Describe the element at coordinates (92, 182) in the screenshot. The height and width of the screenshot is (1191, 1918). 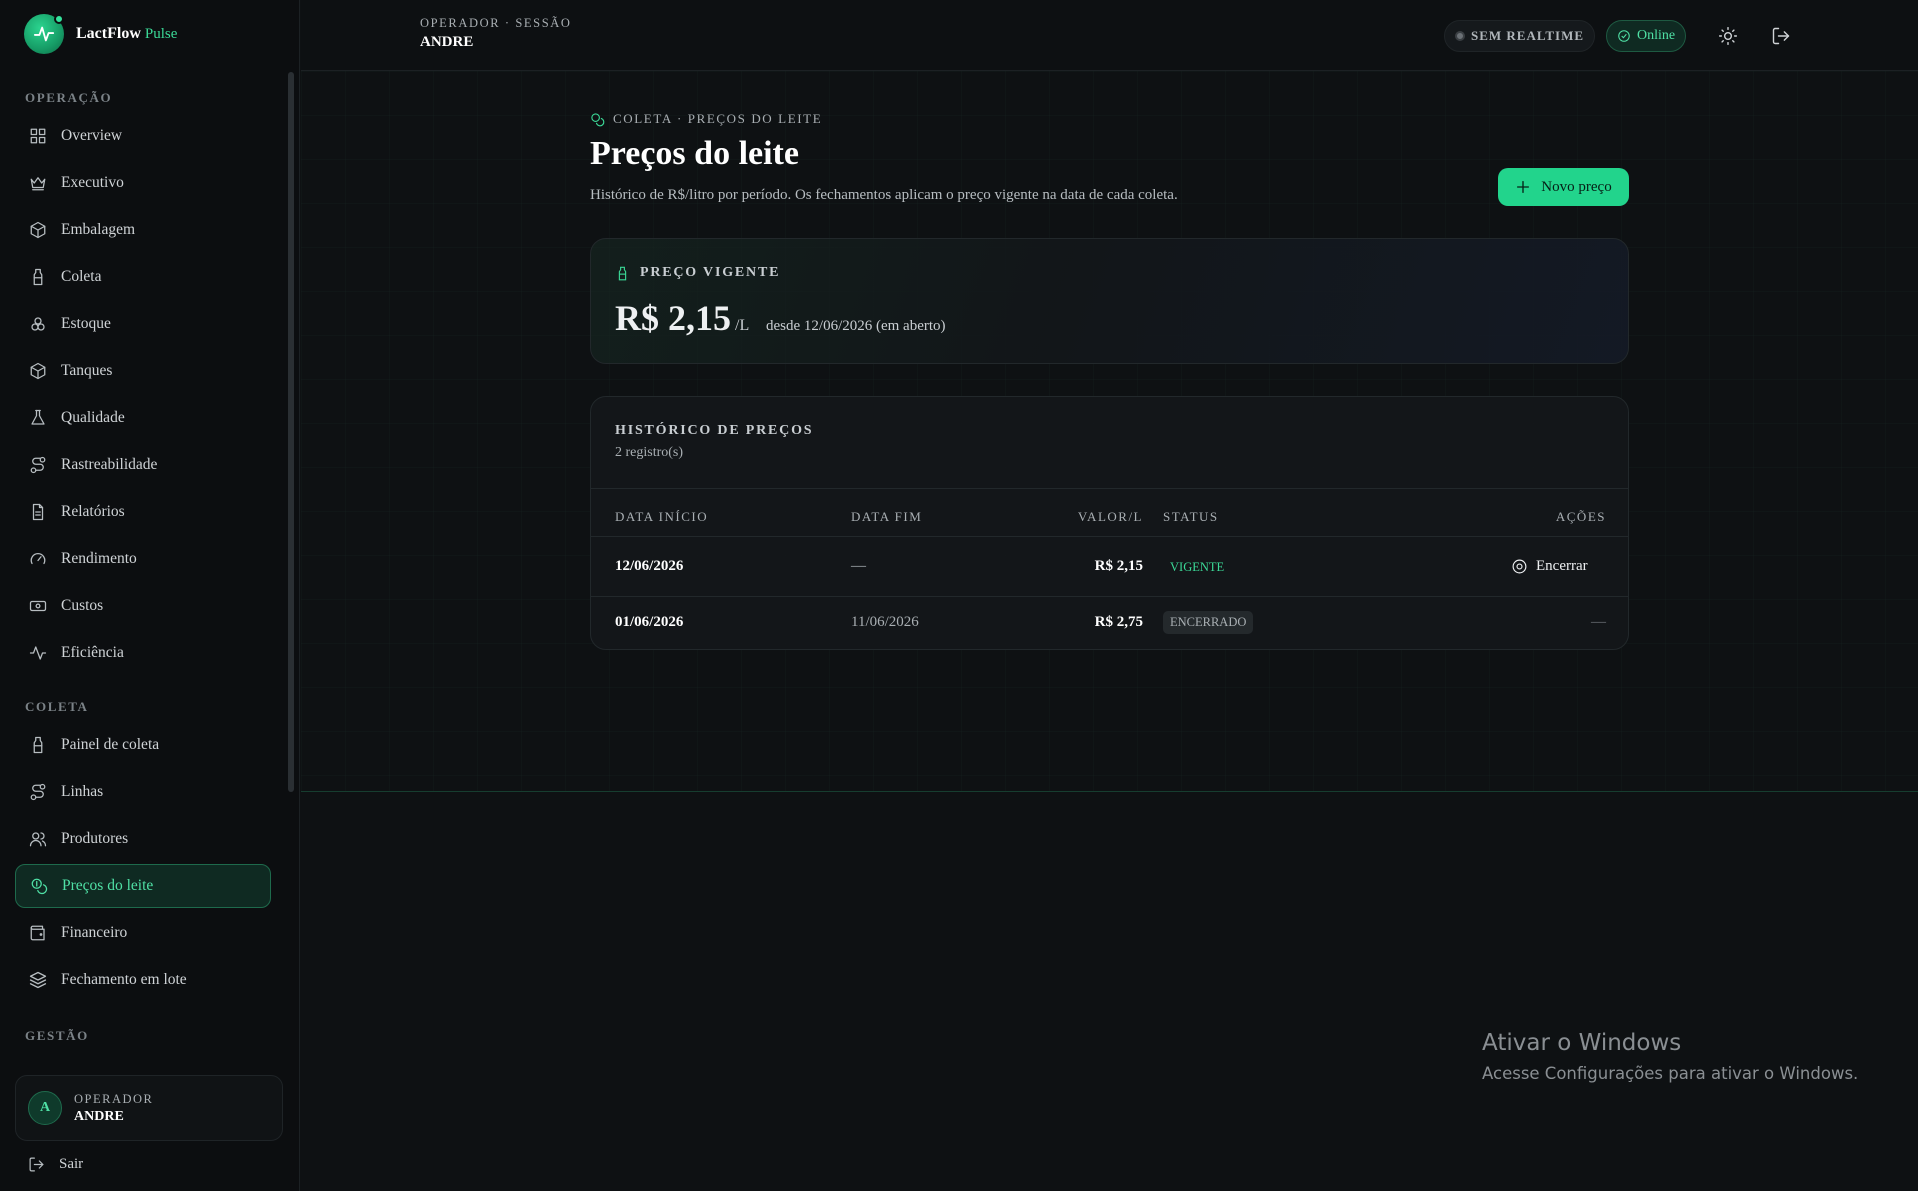
I see `sidebar-item-label: Executivo` at that location.